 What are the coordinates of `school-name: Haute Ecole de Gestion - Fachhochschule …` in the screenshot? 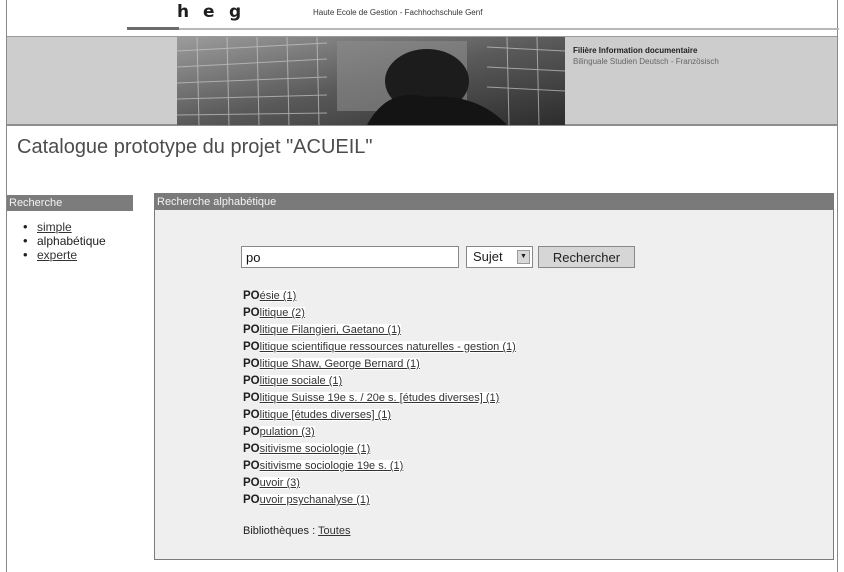 It's located at (398, 12).